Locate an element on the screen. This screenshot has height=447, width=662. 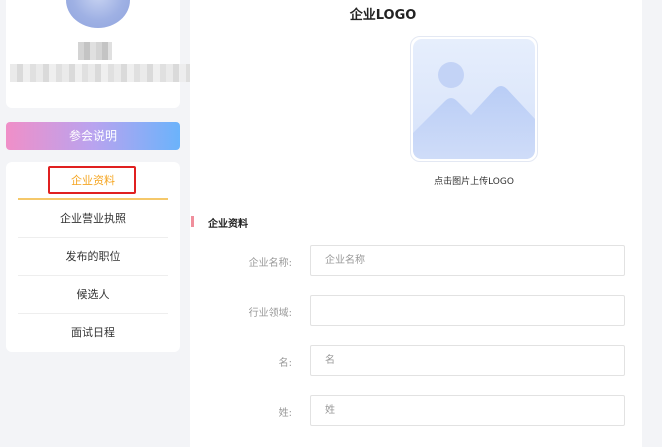
sidebar-item-label: 面试日程 is located at coordinates (93, 332).